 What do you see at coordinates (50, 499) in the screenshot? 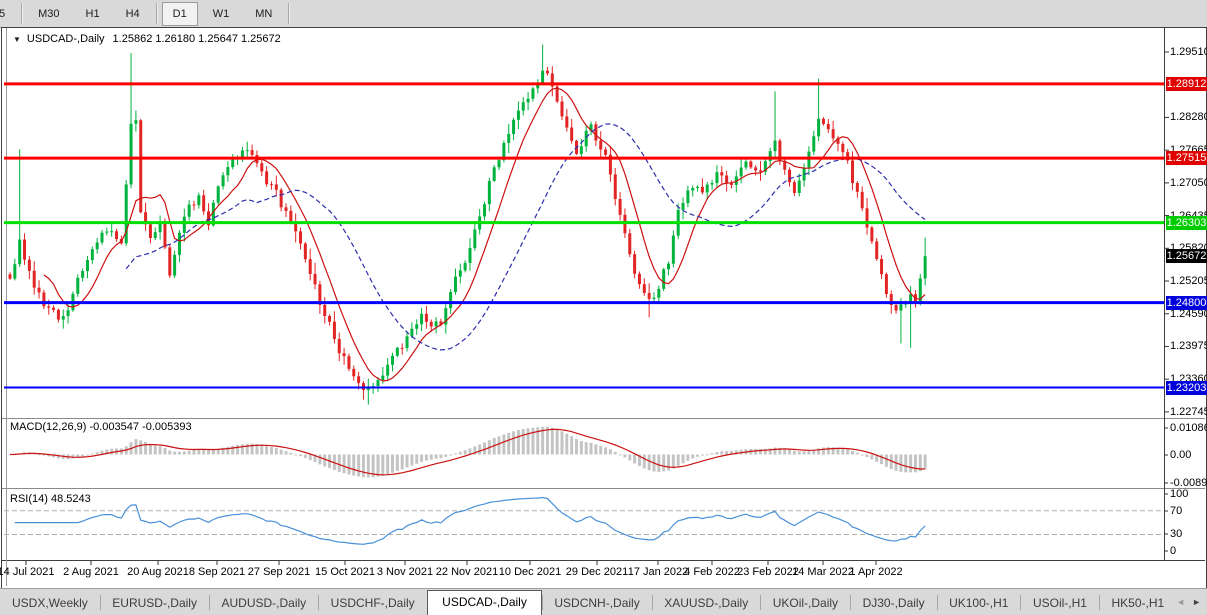
I see `rsi-label: RSI(14) 48.5243` at bounding box center [50, 499].